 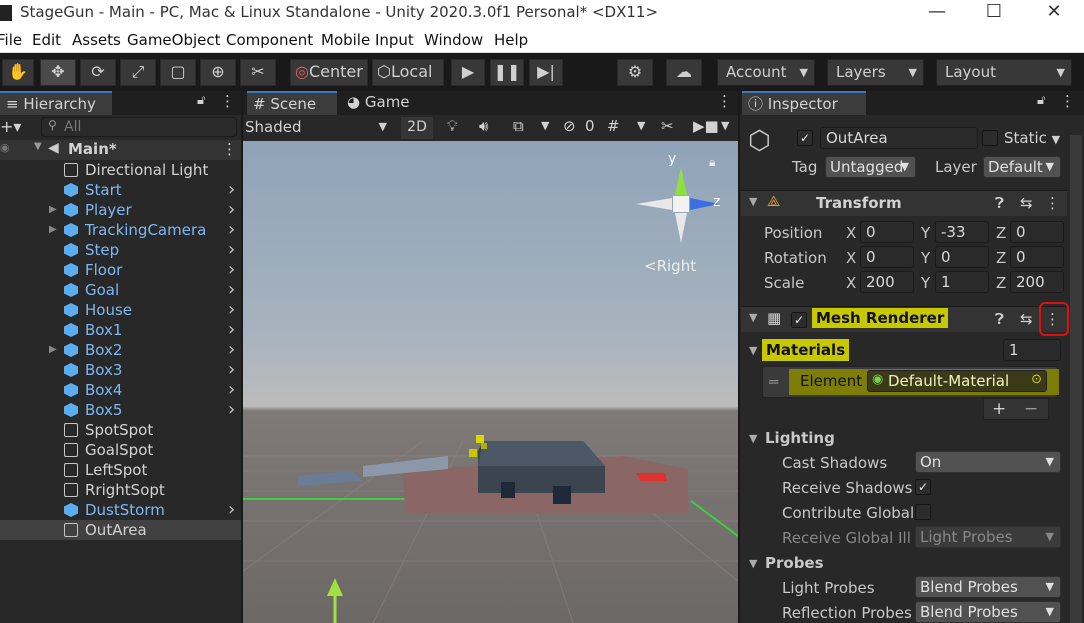 What do you see at coordinates (11, 40) in the screenshot?
I see `menu-file: File` at bounding box center [11, 40].